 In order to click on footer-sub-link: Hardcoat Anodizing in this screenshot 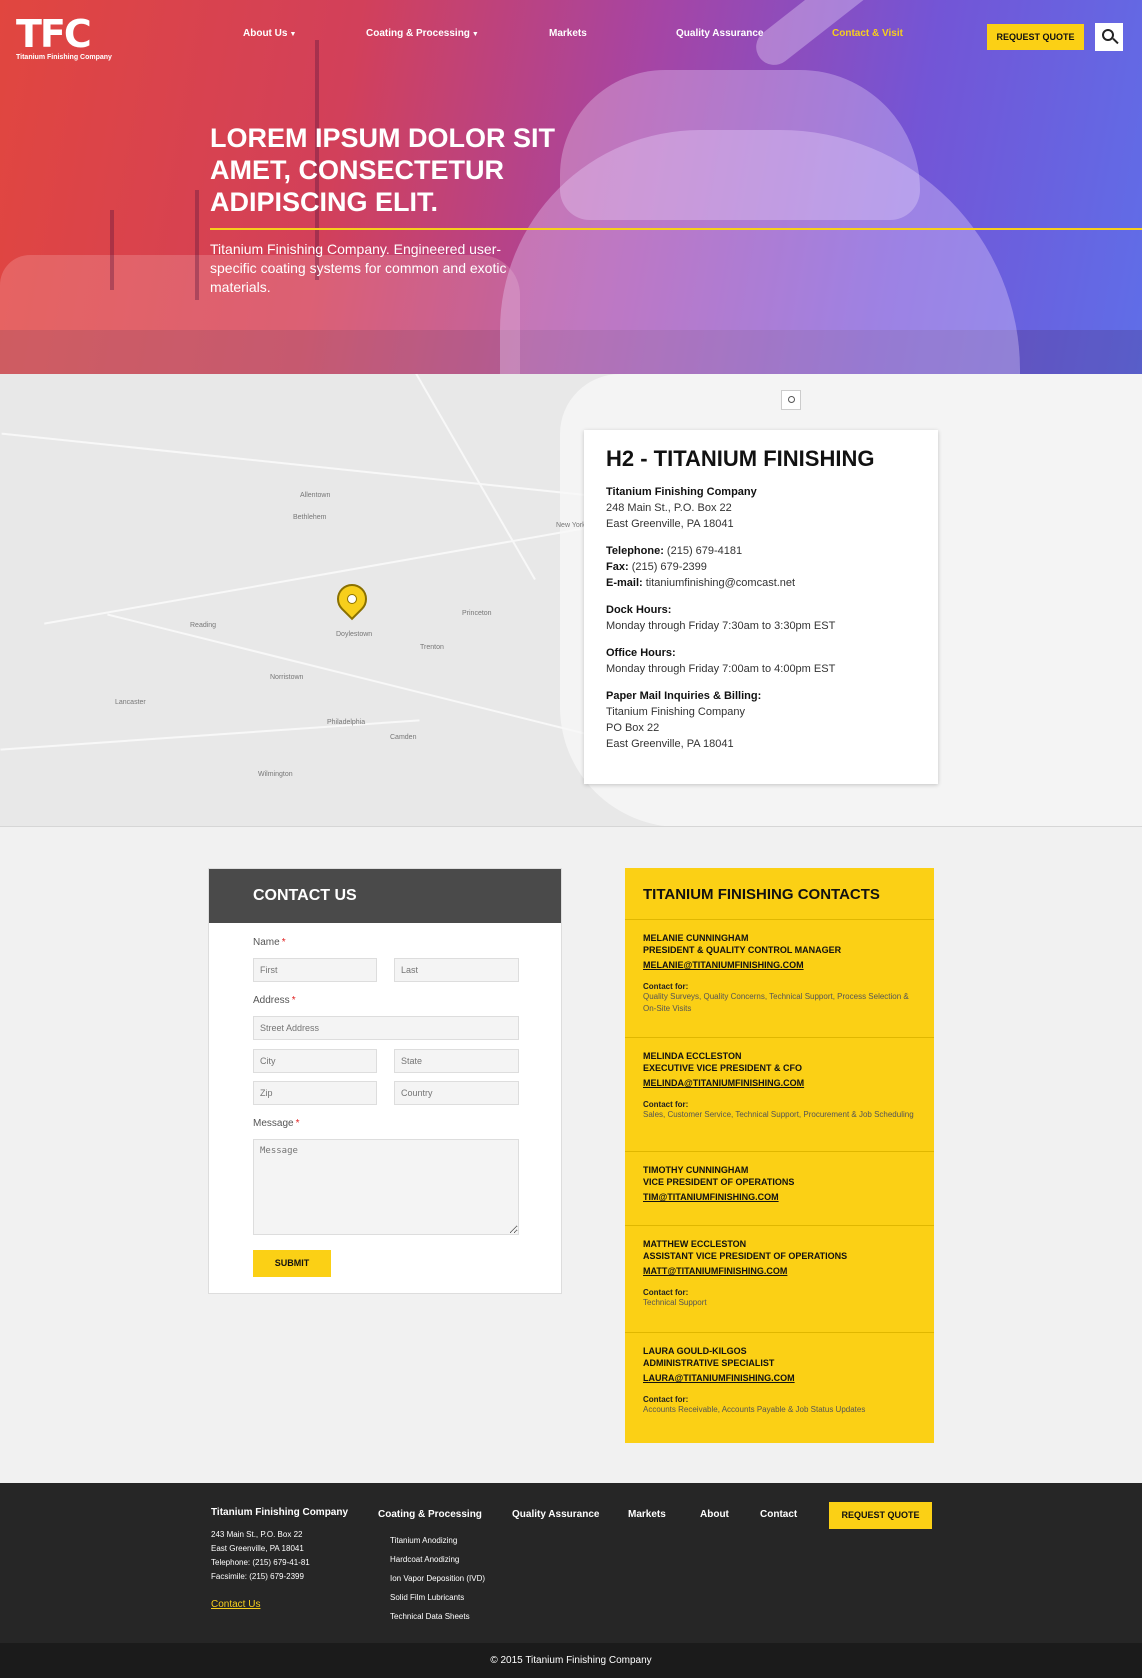, I will do `click(437, 1559)`.